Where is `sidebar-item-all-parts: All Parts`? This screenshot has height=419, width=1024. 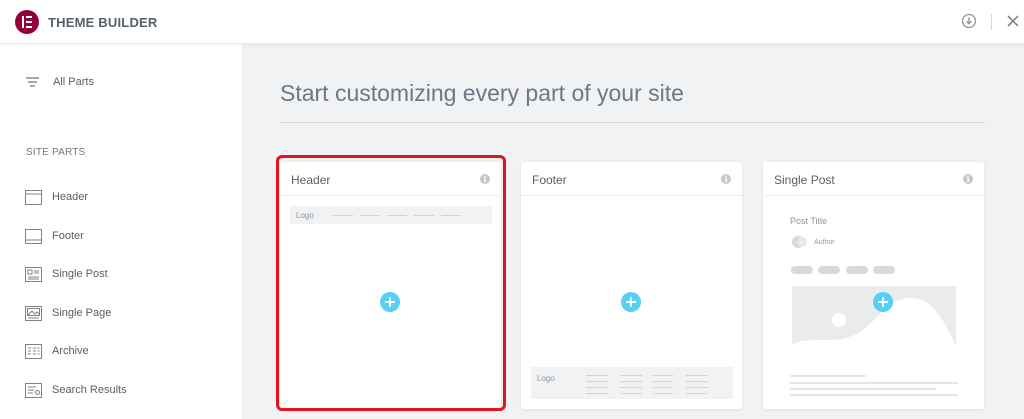
sidebar-item-all-parts: All Parts is located at coordinates (60, 82).